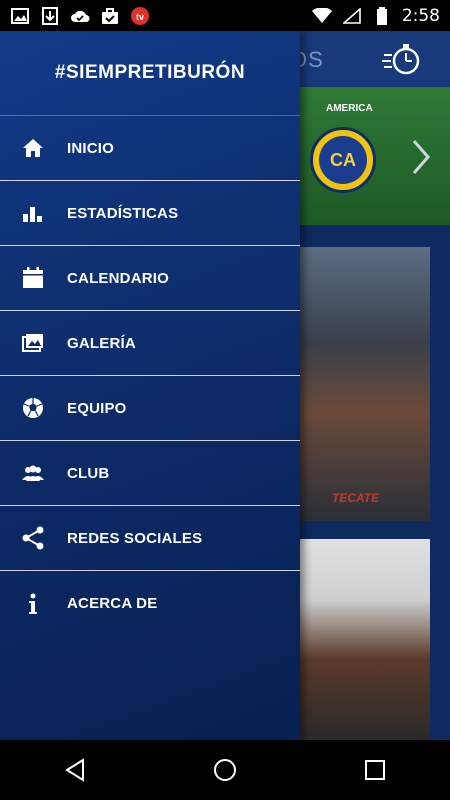 The height and width of the screenshot is (800, 450). I want to click on team-name: AMERICA, so click(349, 108).